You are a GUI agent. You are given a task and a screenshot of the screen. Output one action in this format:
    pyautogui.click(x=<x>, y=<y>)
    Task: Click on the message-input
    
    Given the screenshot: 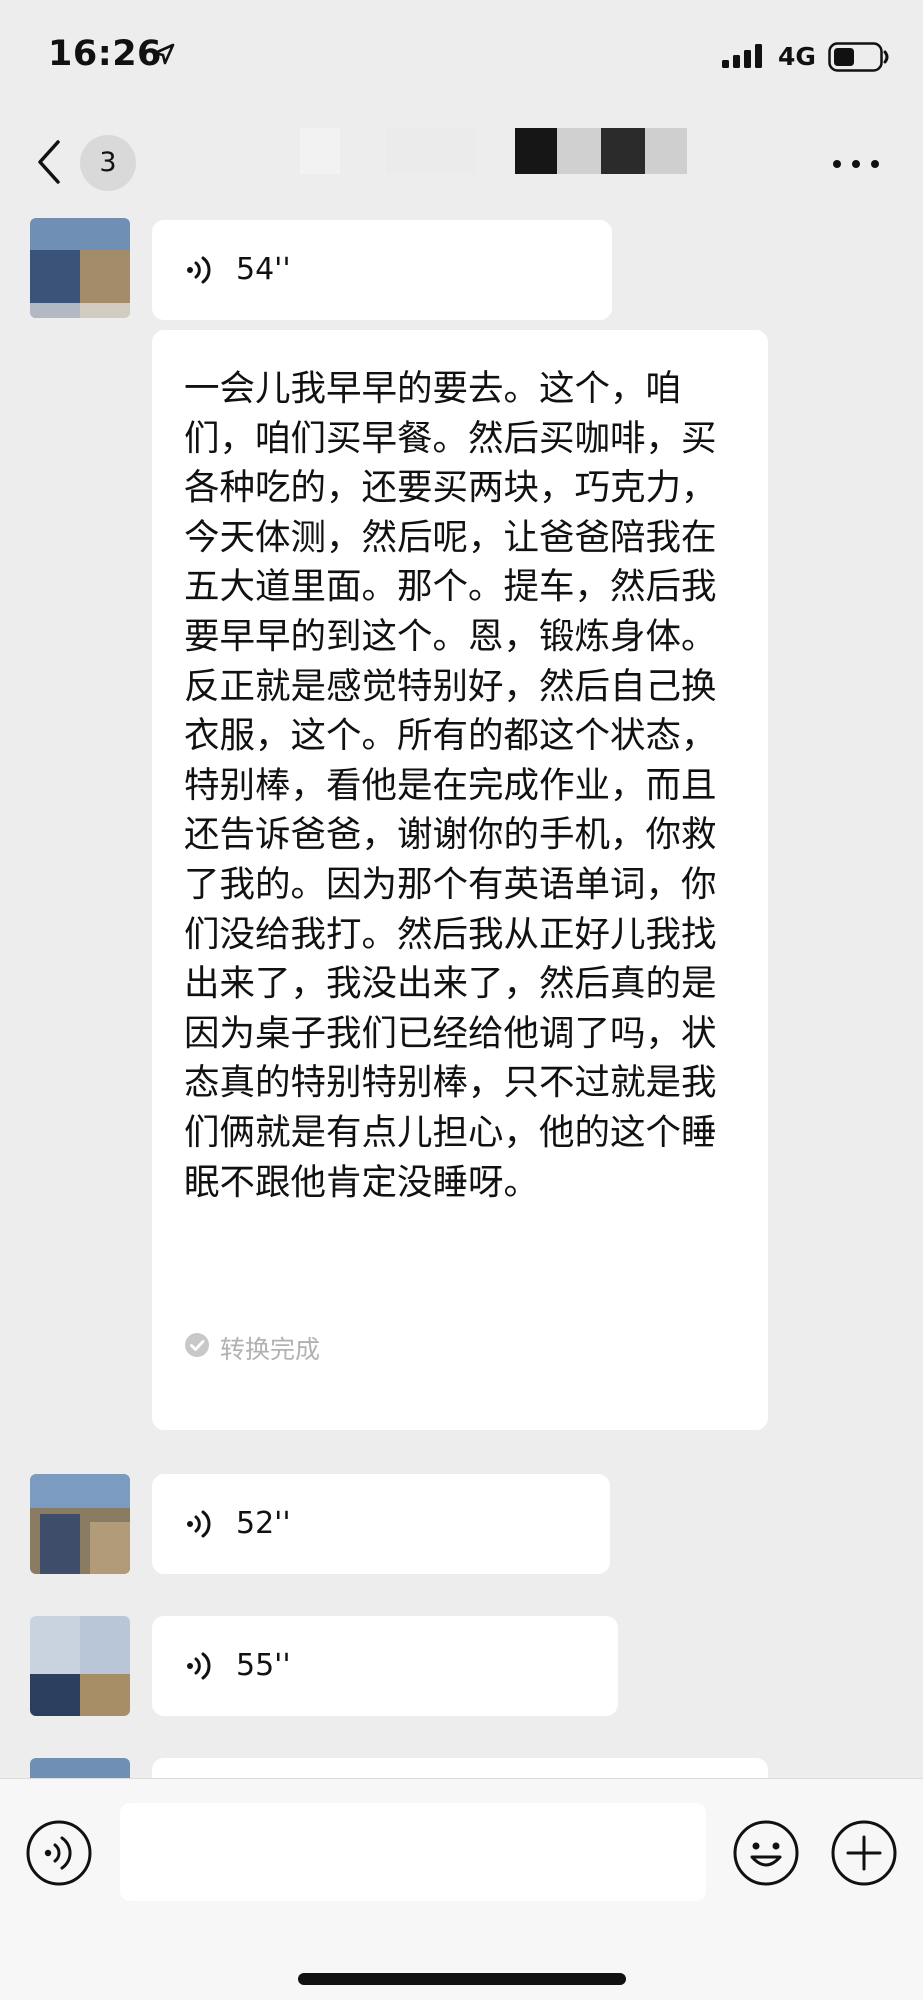 What is the action you would take?
    pyautogui.click(x=413, y=1852)
    